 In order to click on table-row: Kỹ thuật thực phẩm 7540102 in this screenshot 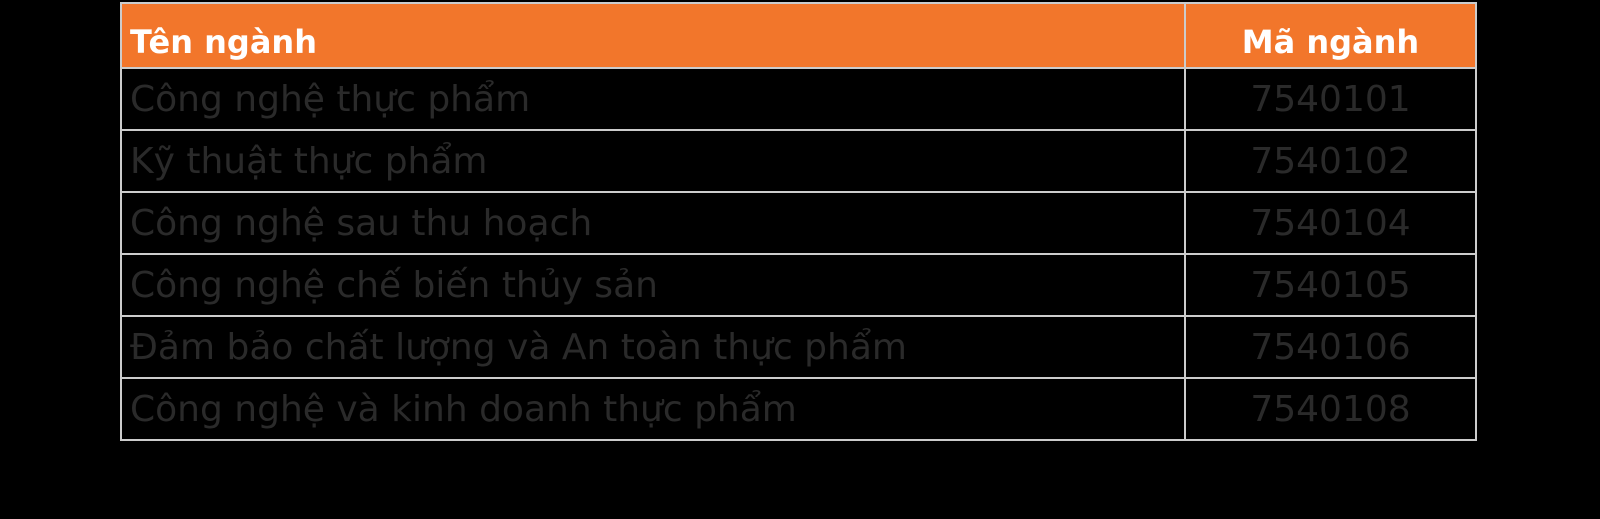, I will do `click(798, 161)`.